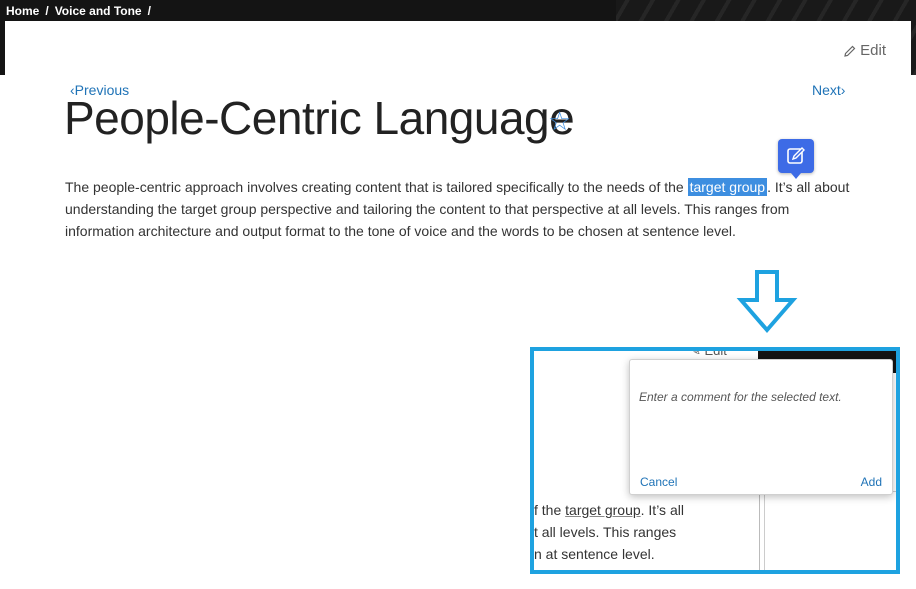  What do you see at coordinates (873, 50) in the screenshot?
I see `edit-label: Edit` at bounding box center [873, 50].